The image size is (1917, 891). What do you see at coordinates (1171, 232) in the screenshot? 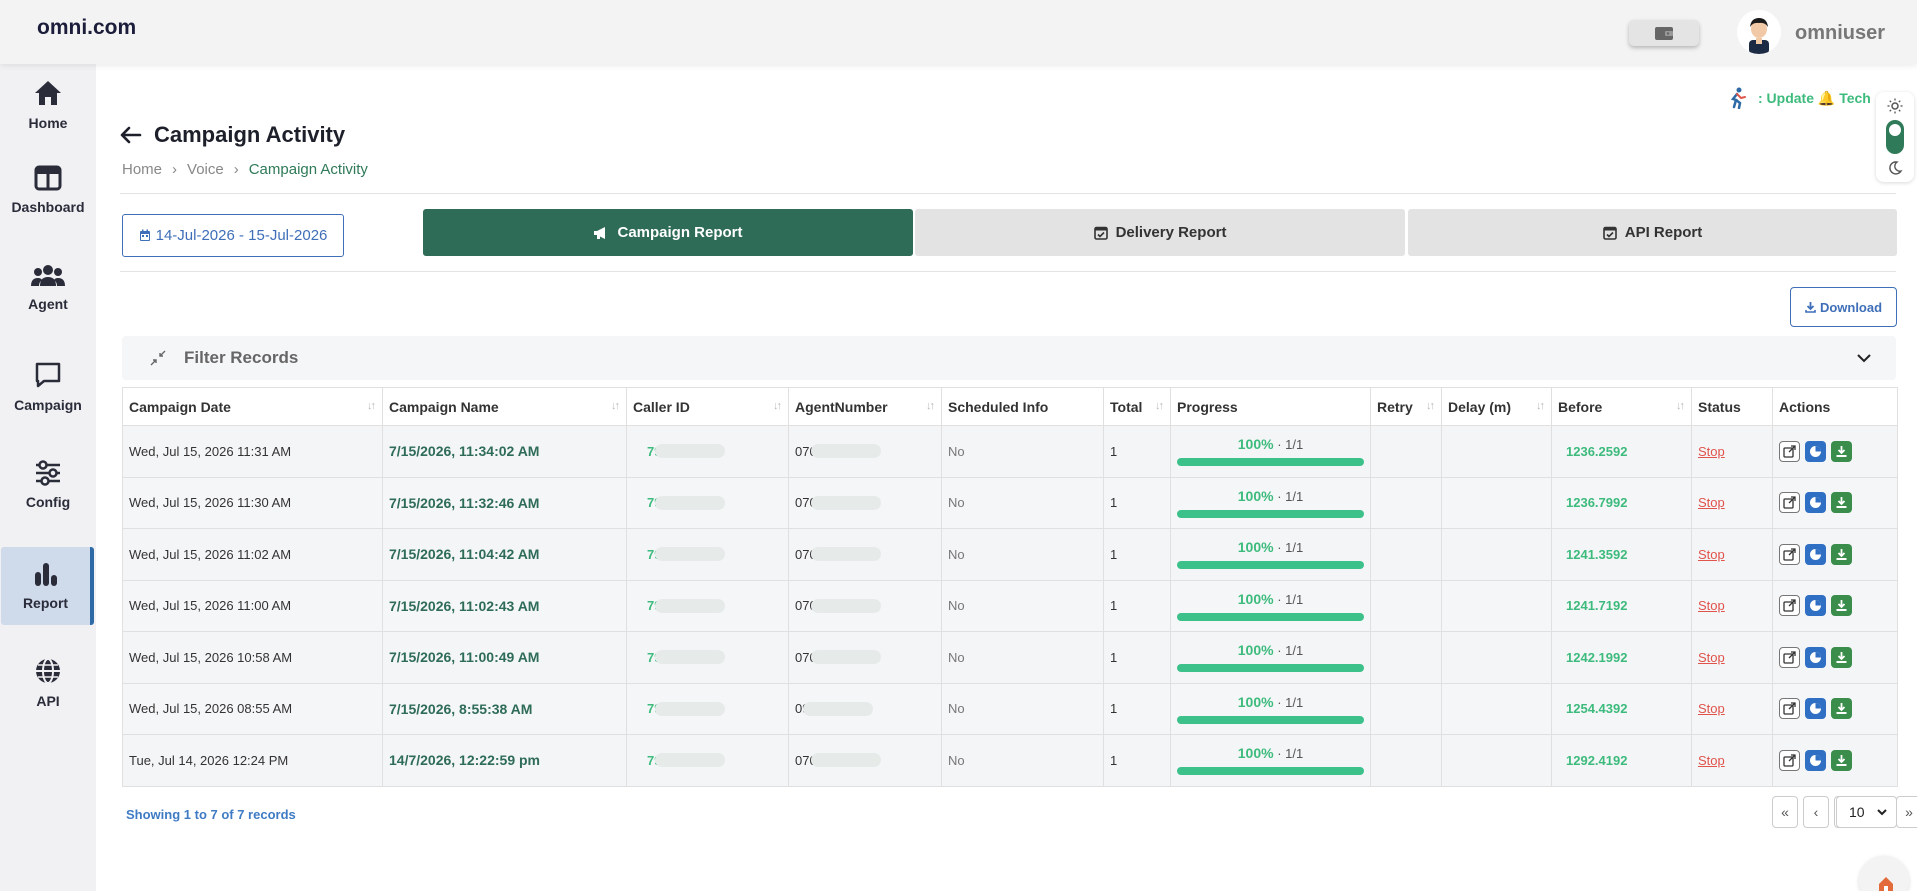
I see `tab-label: Delivery Report` at bounding box center [1171, 232].